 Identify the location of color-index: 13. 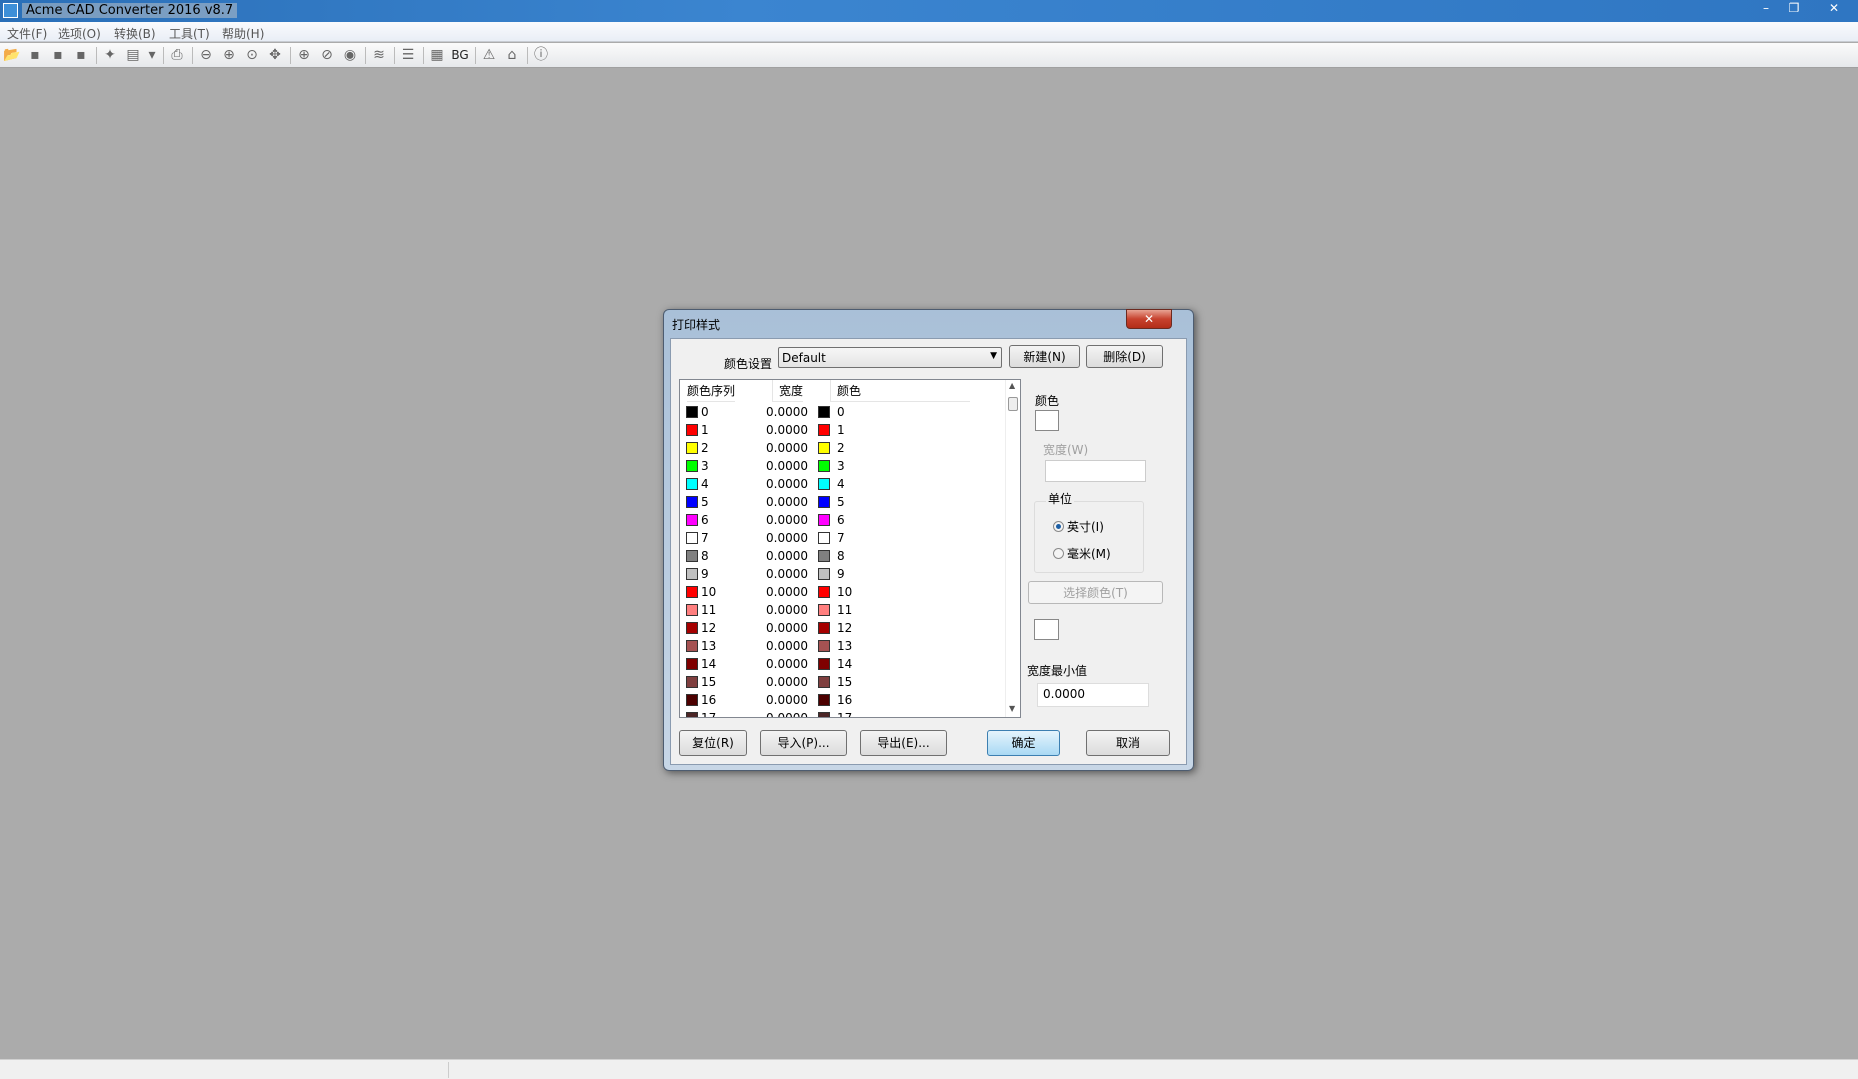
(709, 646).